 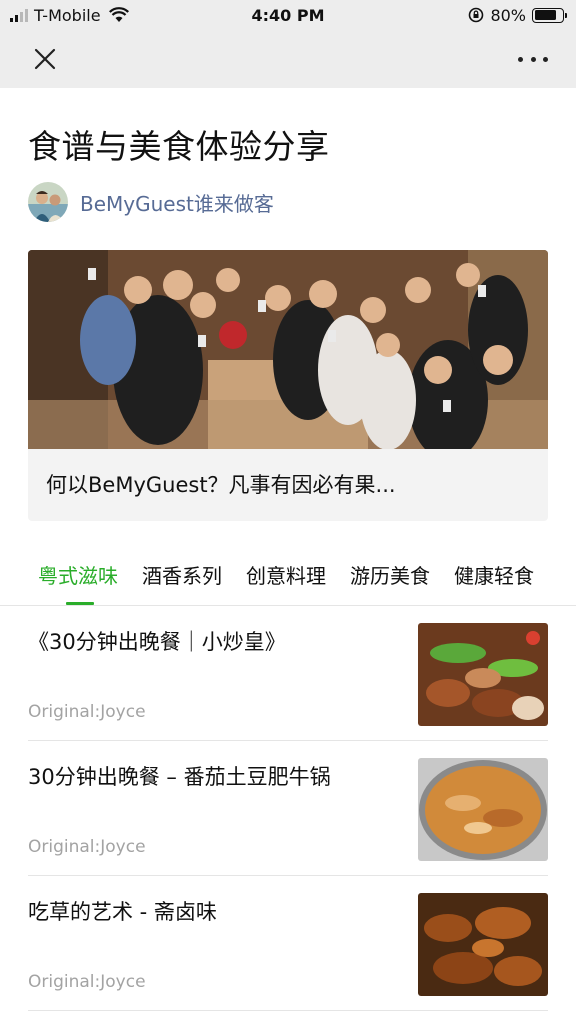 What do you see at coordinates (288, 943) in the screenshot?
I see `article-item: 吃草的艺术 - 斋卤味 Original:Joyce` at bounding box center [288, 943].